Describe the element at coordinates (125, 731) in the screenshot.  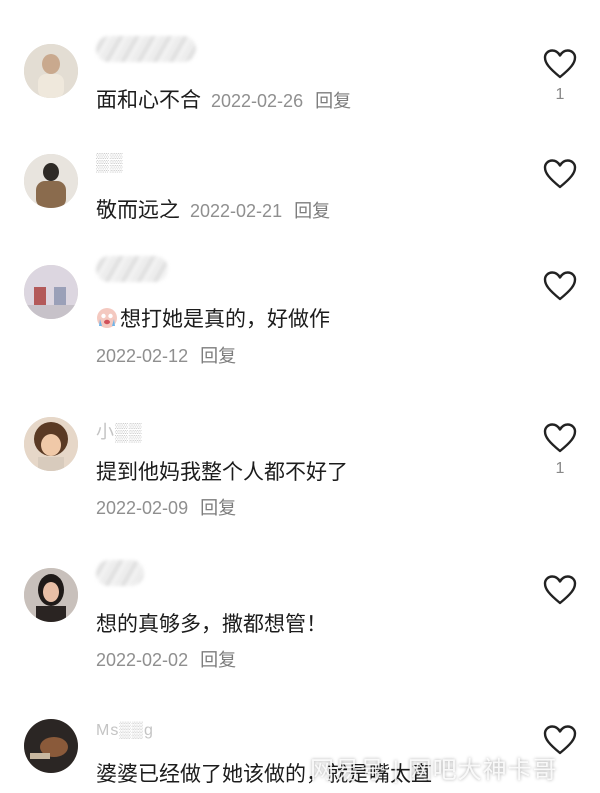
I see `username: Ms▒▒g` at that location.